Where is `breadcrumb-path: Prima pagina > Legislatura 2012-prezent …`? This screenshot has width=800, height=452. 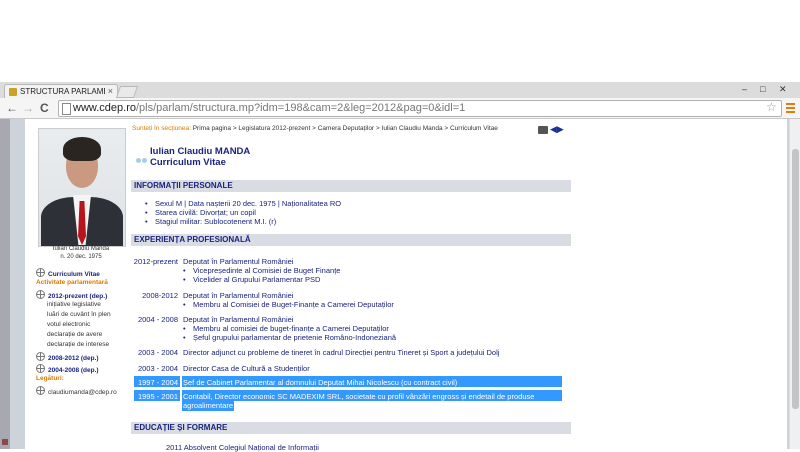 breadcrumb-path: Prima pagina > Legislatura 2012-prezent … is located at coordinates (345, 128).